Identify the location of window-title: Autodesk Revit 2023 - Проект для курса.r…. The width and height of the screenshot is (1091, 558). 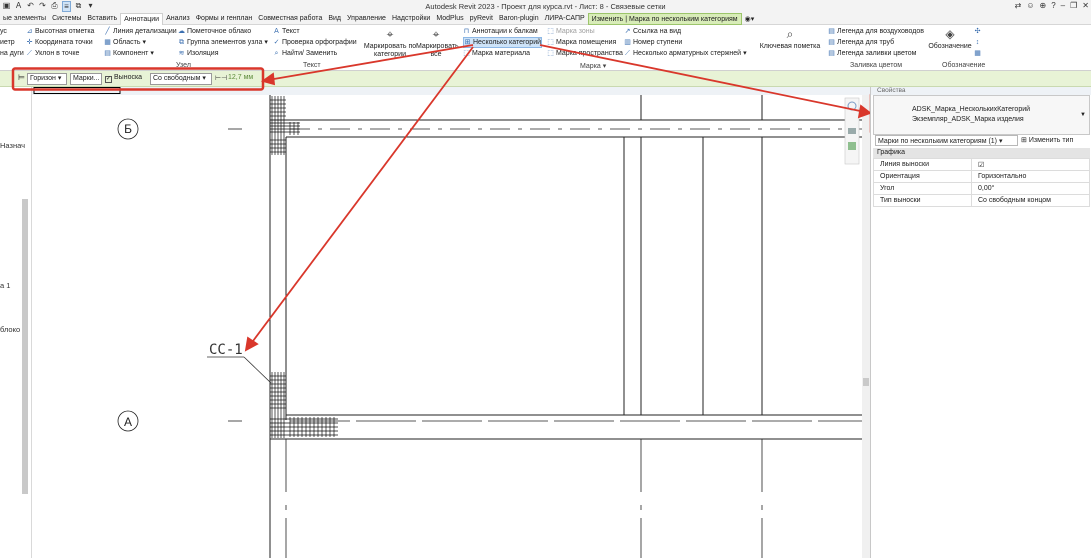
(545, 6).